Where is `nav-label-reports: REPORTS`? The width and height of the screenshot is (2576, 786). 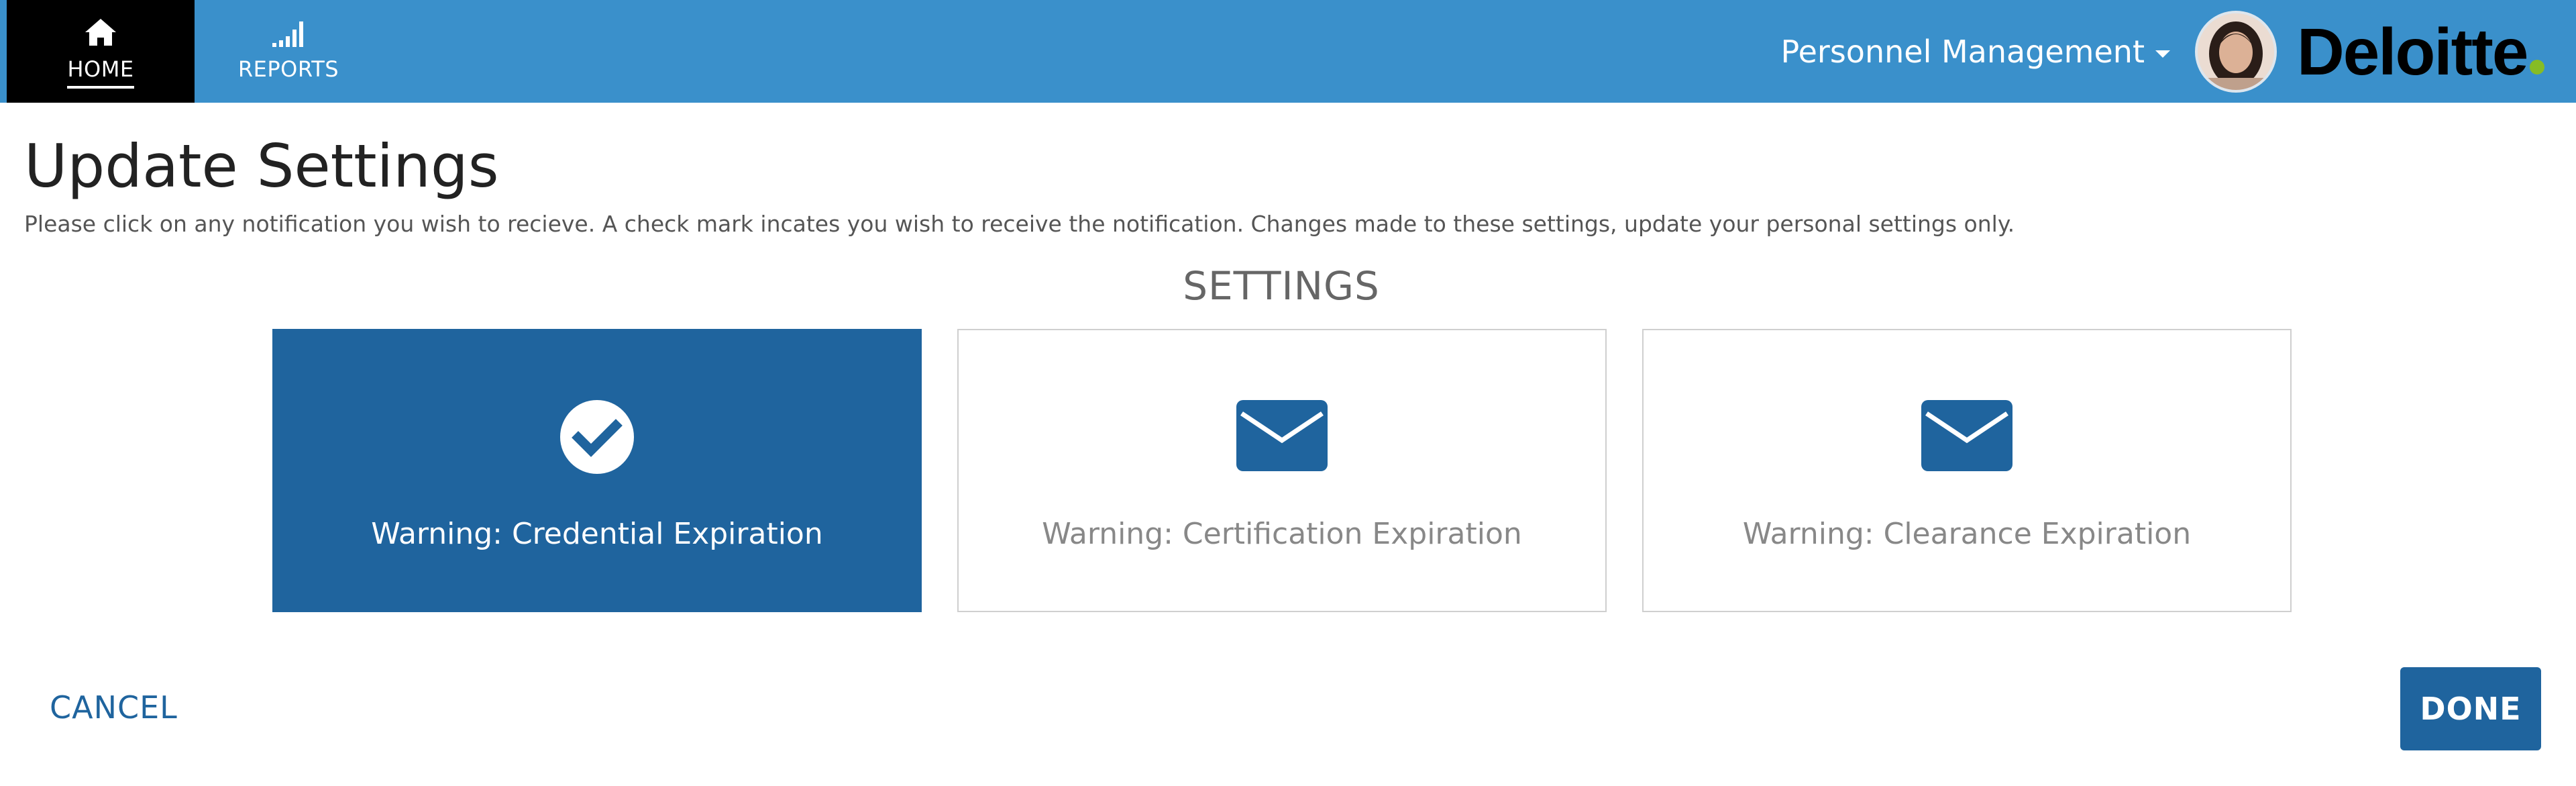
nav-label-reports: REPORTS is located at coordinates (288, 69).